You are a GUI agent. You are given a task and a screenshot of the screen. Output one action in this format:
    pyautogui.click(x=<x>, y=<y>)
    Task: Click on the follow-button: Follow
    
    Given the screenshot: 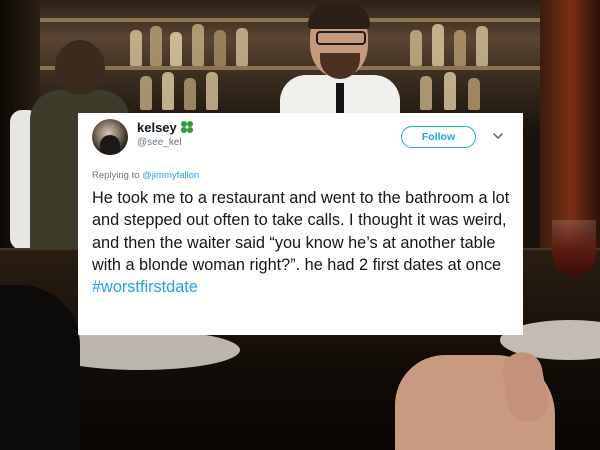 What is the action you would take?
    pyautogui.click(x=438, y=137)
    